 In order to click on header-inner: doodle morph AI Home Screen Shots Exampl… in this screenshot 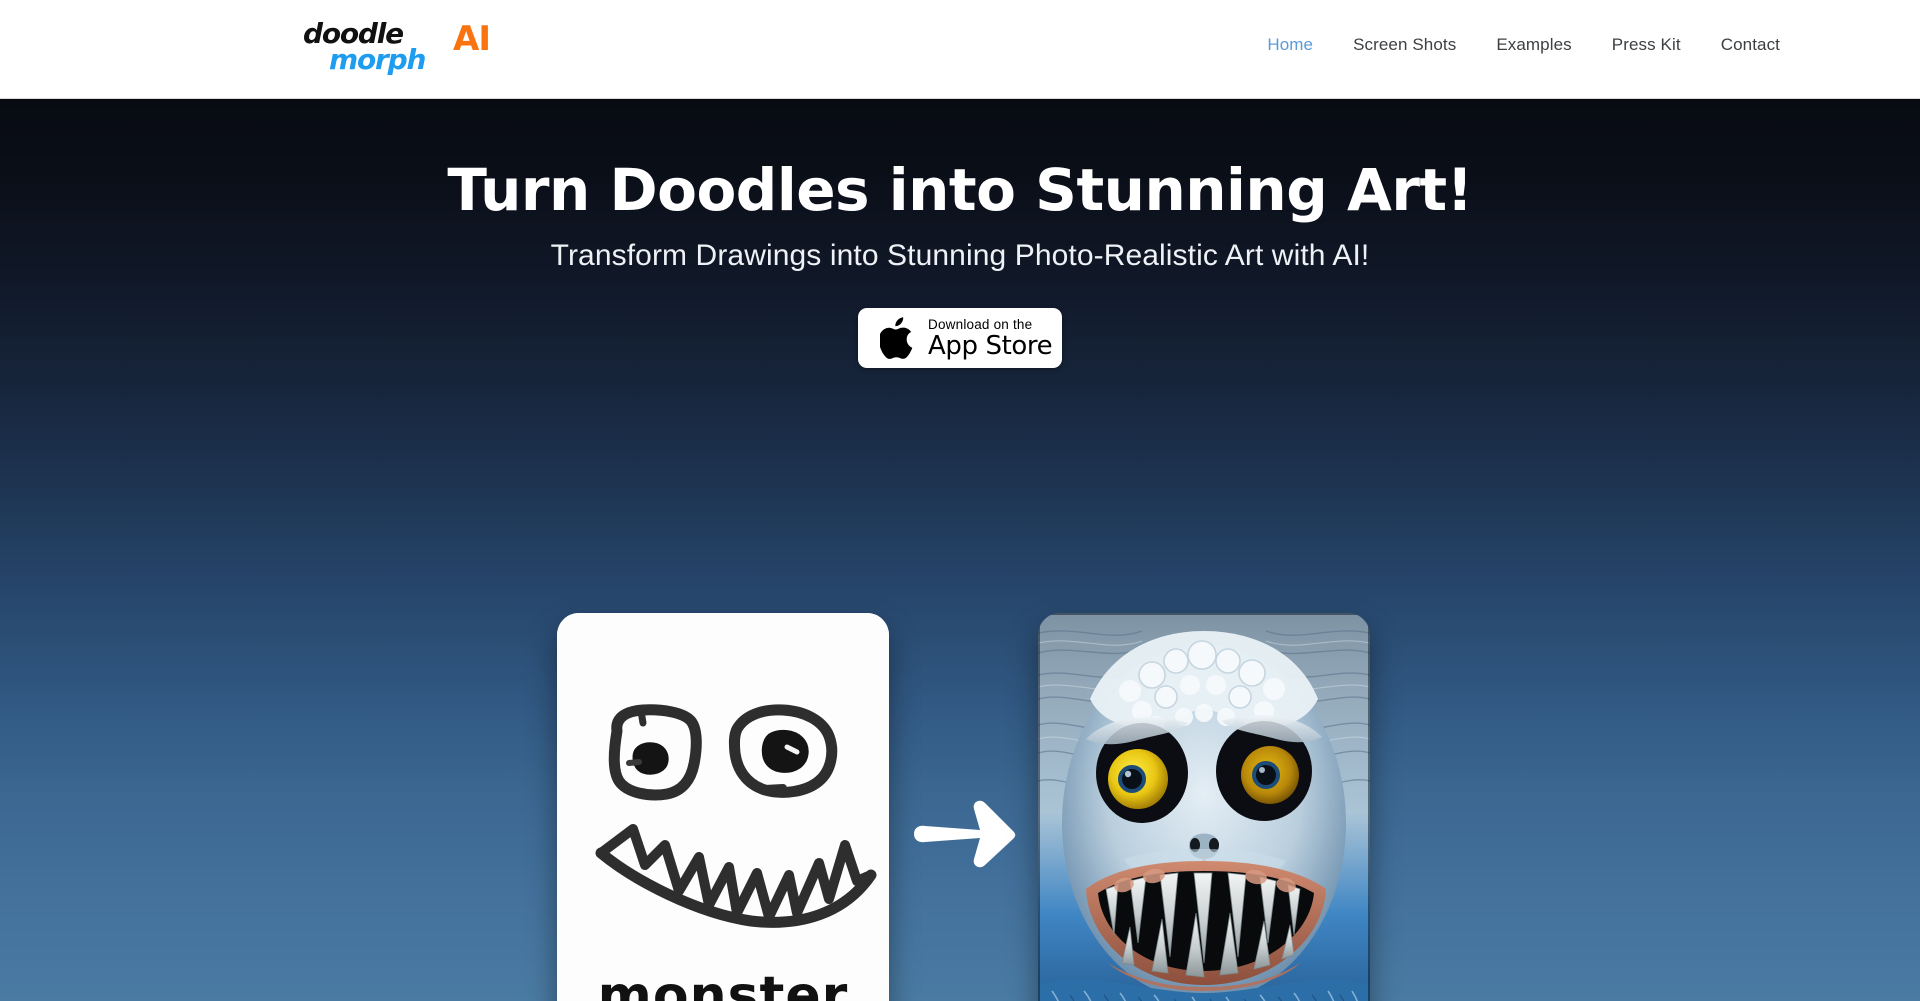, I will do `click(960, 49)`.